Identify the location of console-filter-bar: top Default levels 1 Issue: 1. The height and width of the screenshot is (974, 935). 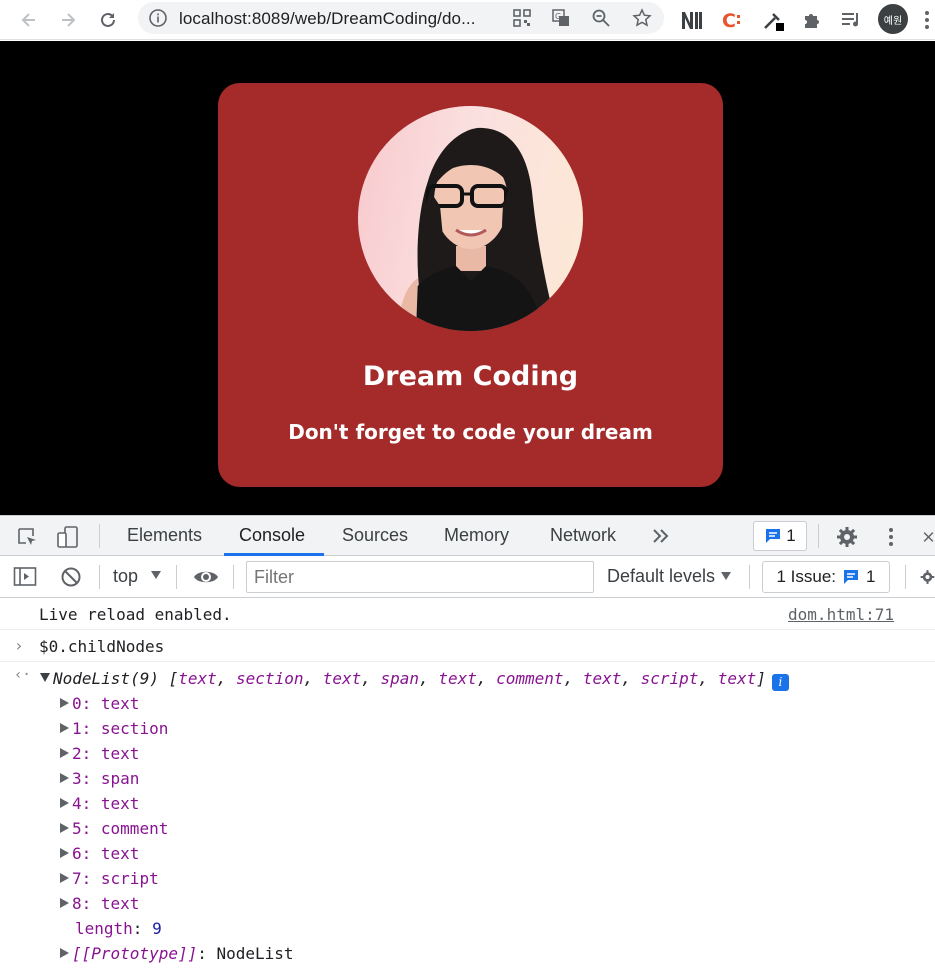
(467, 577).